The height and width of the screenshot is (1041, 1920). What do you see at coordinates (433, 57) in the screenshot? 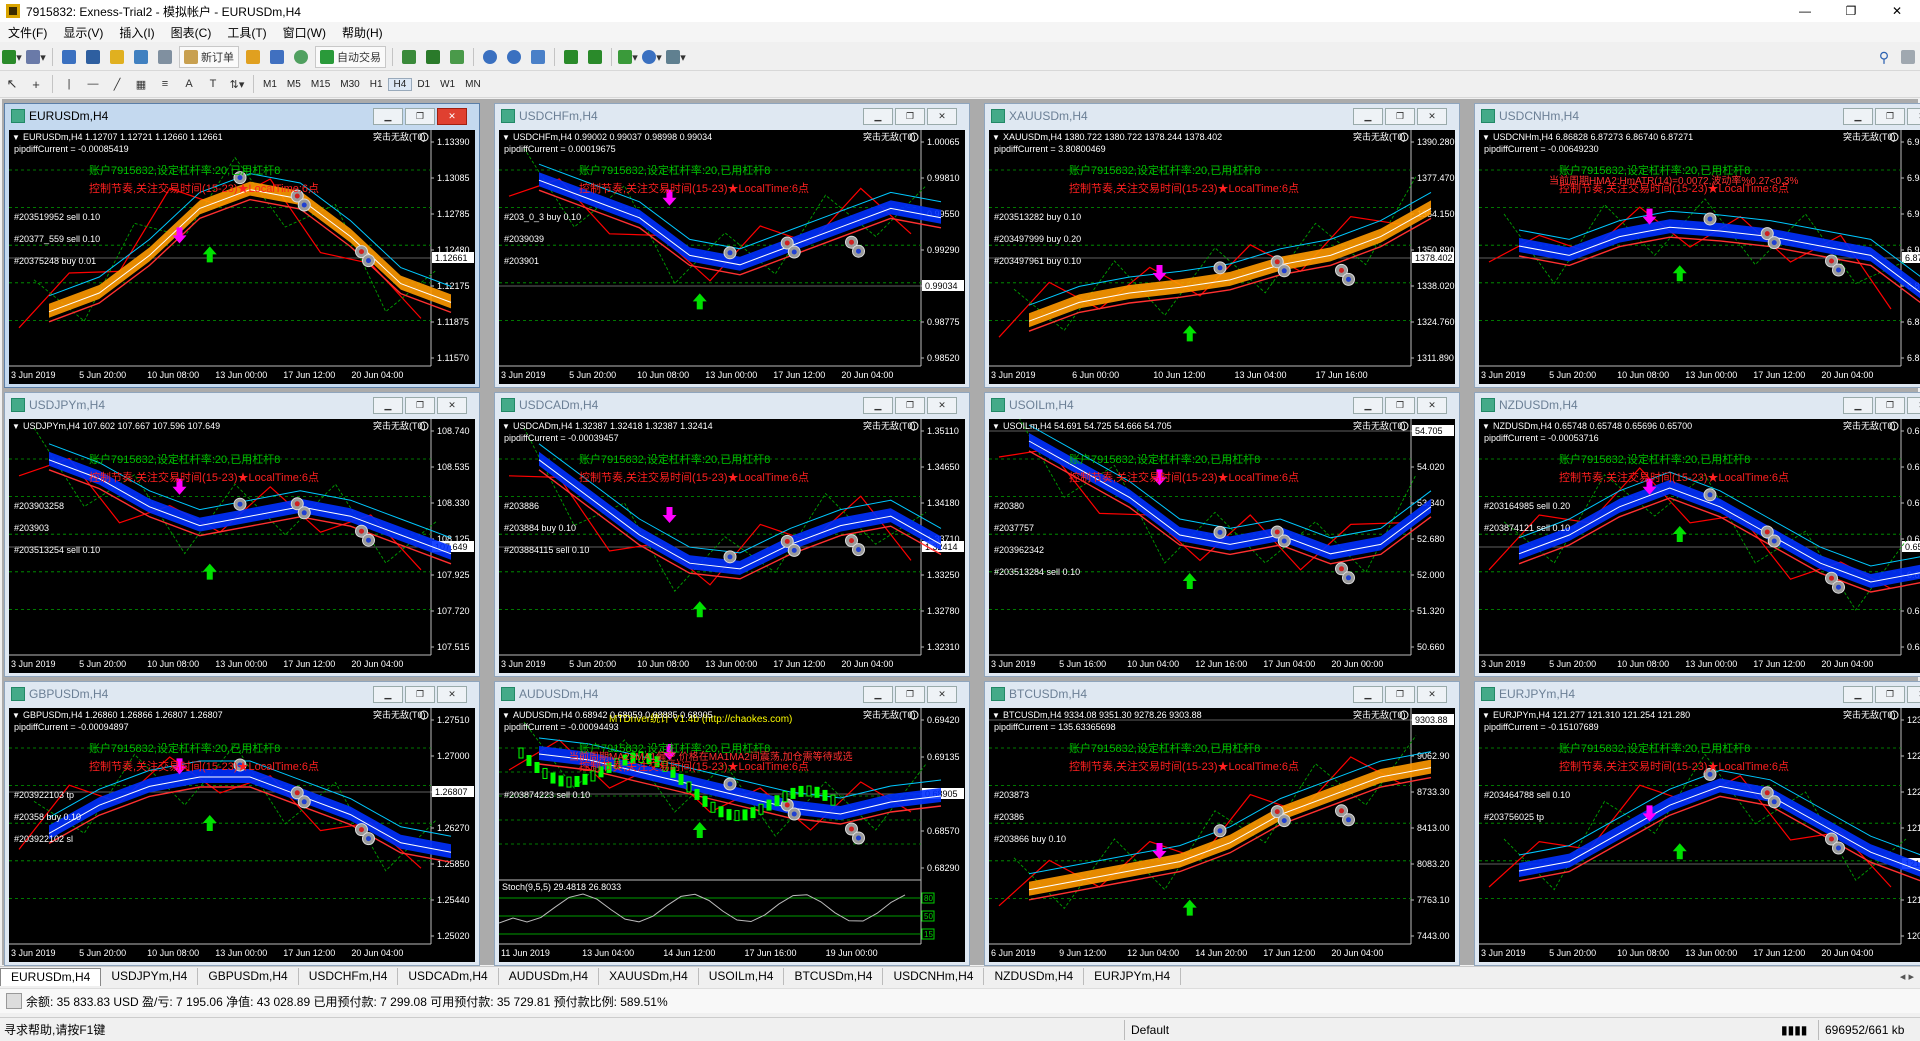
I see `candle-chart-button` at bounding box center [433, 57].